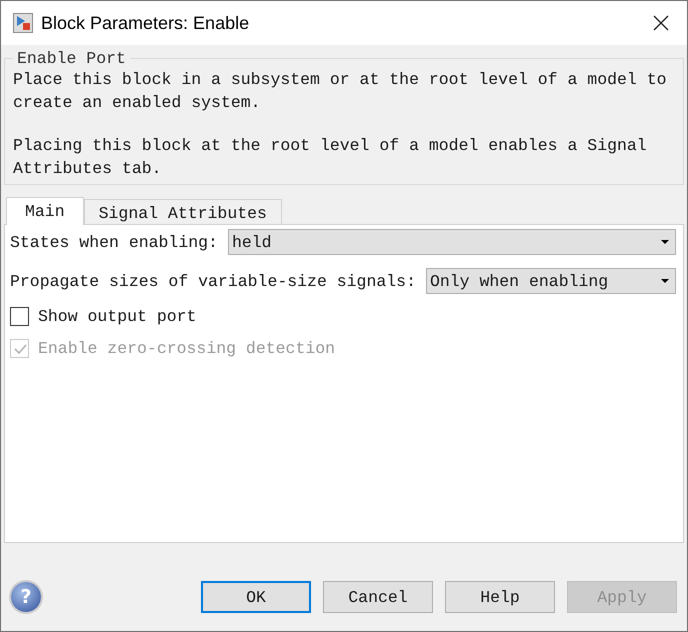 The width and height of the screenshot is (688, 632). Describe the element at coordinates (500, 597) in the screenshot. I see `dialog-button: Help` at that location.